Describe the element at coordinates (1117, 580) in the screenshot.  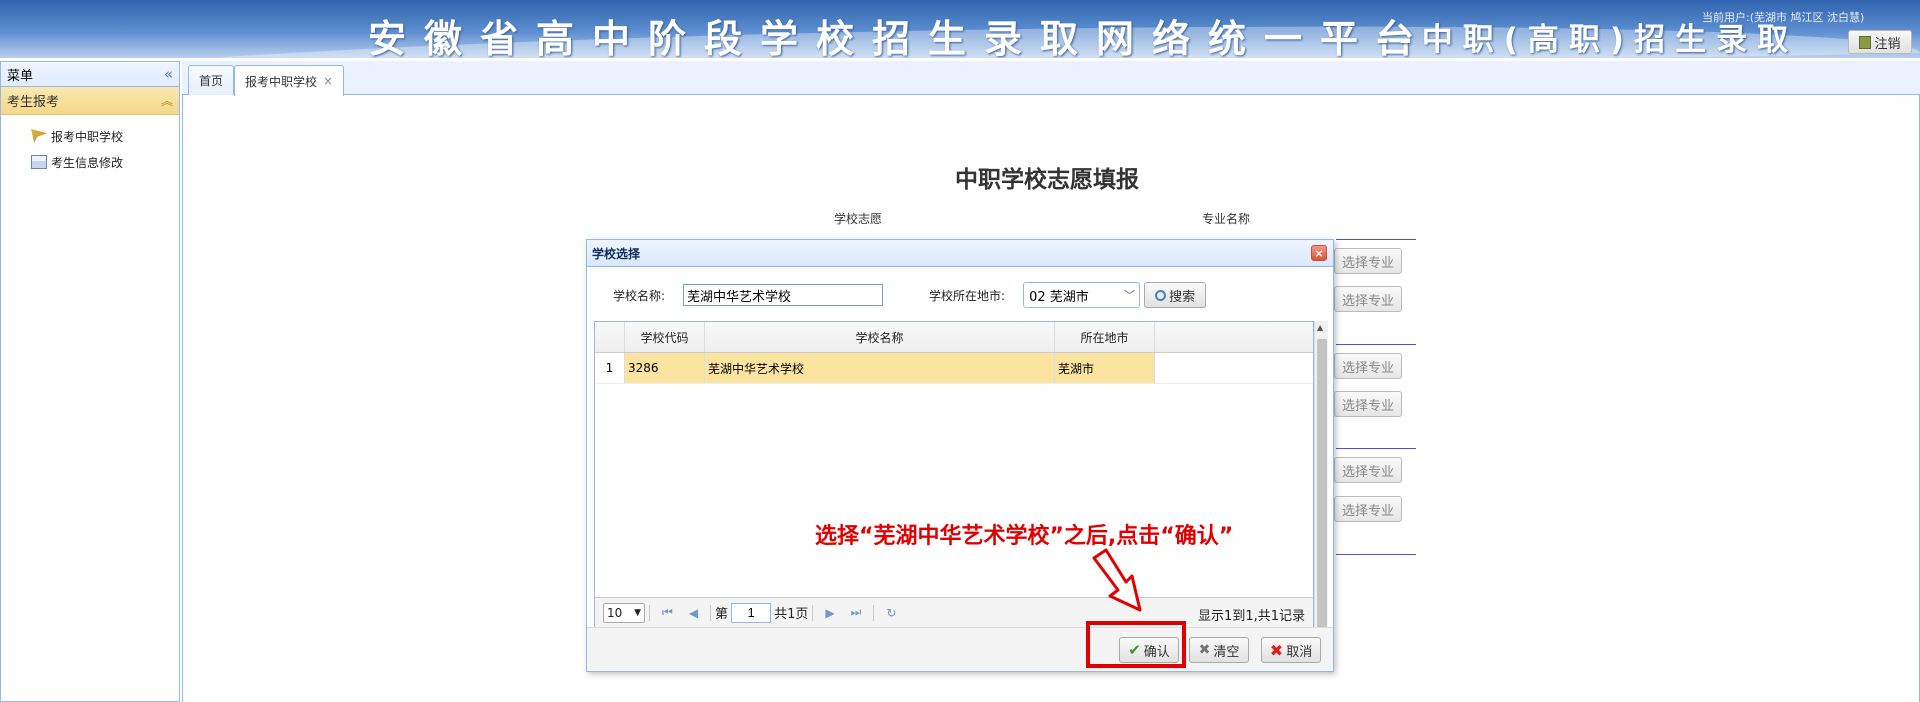
I see `pointer-arrow-icon` at that location.